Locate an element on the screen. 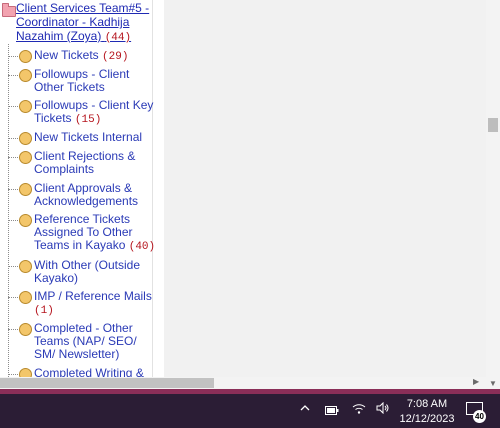 The image size is (500, 428). item-count: (40) is located at coordinates (142, 247).